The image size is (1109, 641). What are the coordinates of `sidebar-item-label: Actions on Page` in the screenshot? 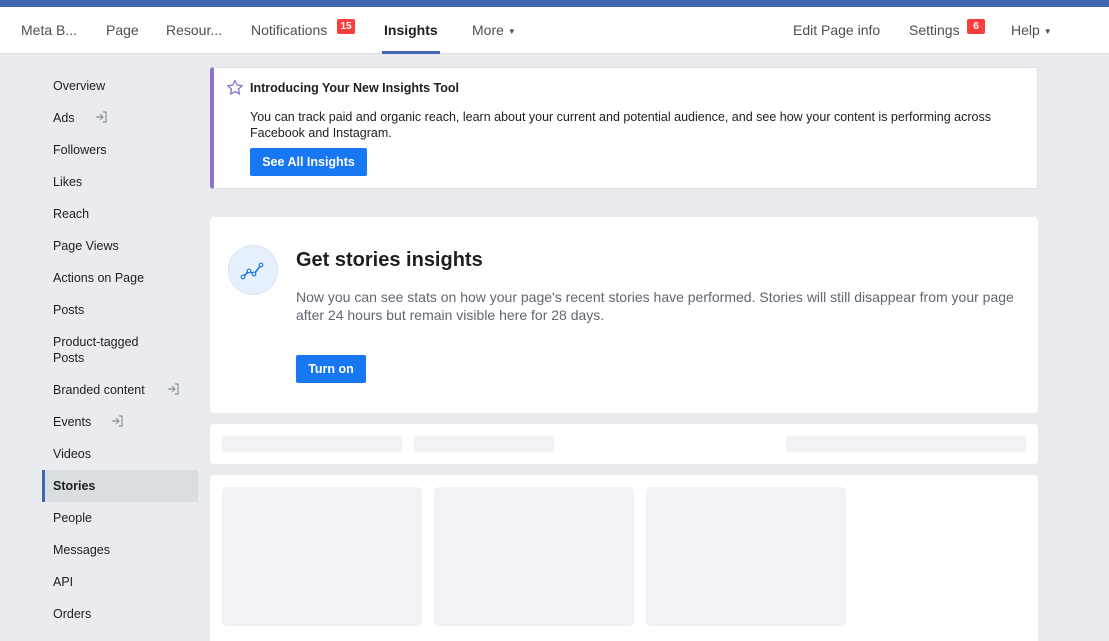 It's located at (99, 278).